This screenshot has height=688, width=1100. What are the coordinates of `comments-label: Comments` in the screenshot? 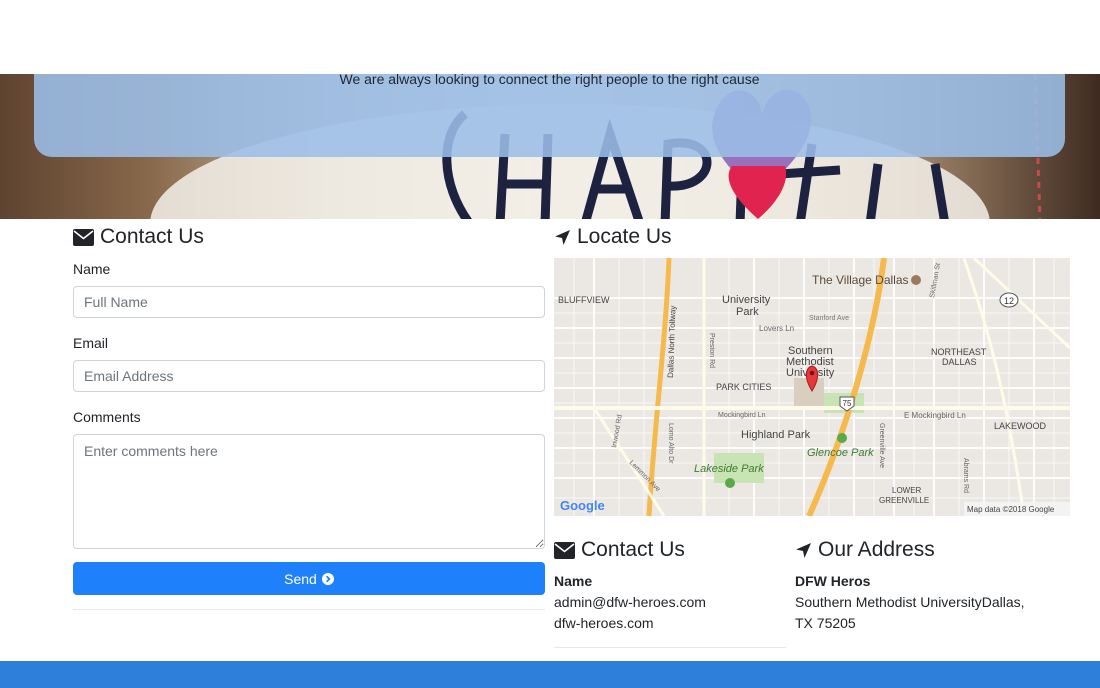 It's located at (107, 417).